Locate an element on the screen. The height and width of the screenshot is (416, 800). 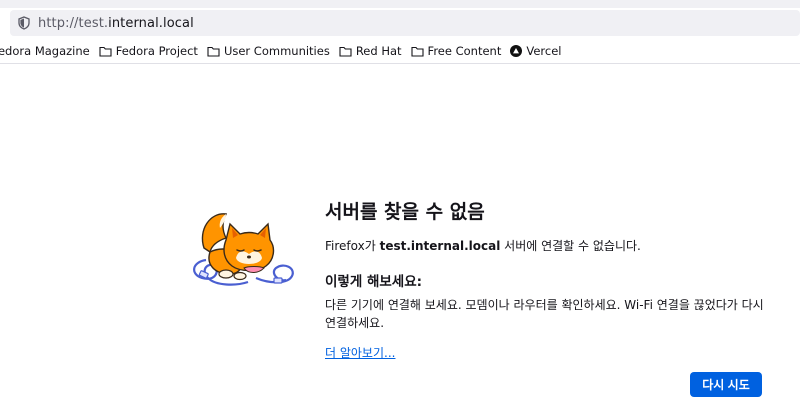
bookmark-fedora-magazine: Fedora Magazine is located at coordinates (45, 51).